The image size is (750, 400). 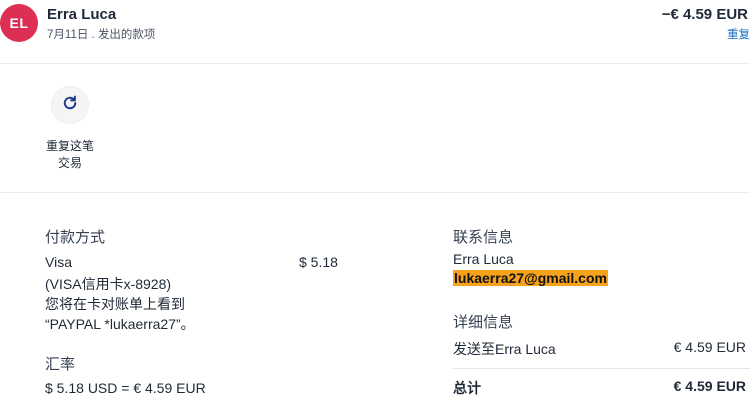 I want to click on payment-method-name: Visa, so click(x=58, y=262).